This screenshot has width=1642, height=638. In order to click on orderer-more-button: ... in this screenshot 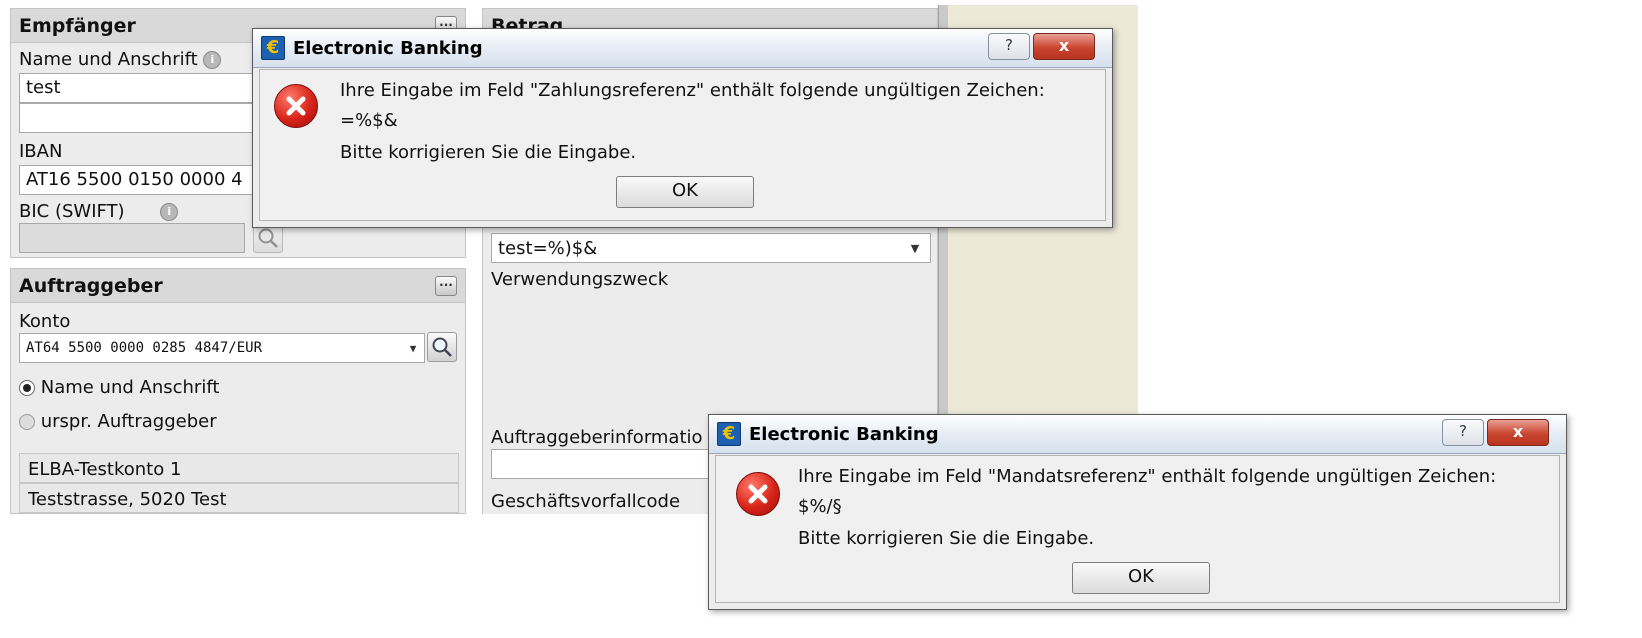, I will do `click(446, 286)`.